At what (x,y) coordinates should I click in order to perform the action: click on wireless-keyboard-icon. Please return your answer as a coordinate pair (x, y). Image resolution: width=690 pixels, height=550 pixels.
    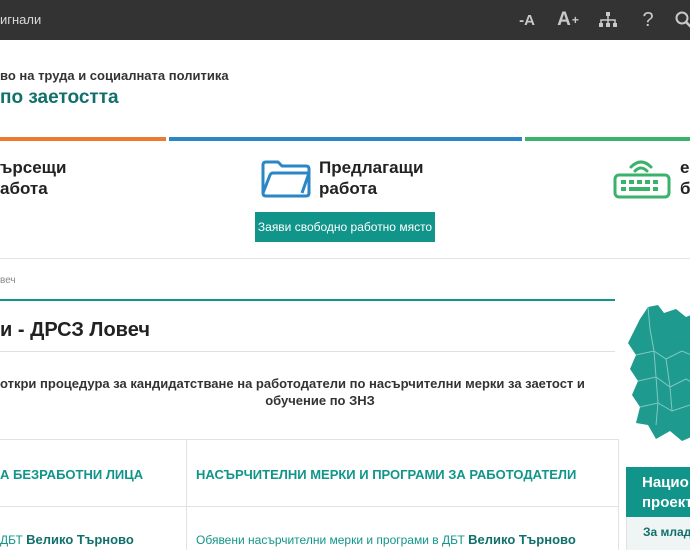
    Looking at the image, I should click on (642, 179).